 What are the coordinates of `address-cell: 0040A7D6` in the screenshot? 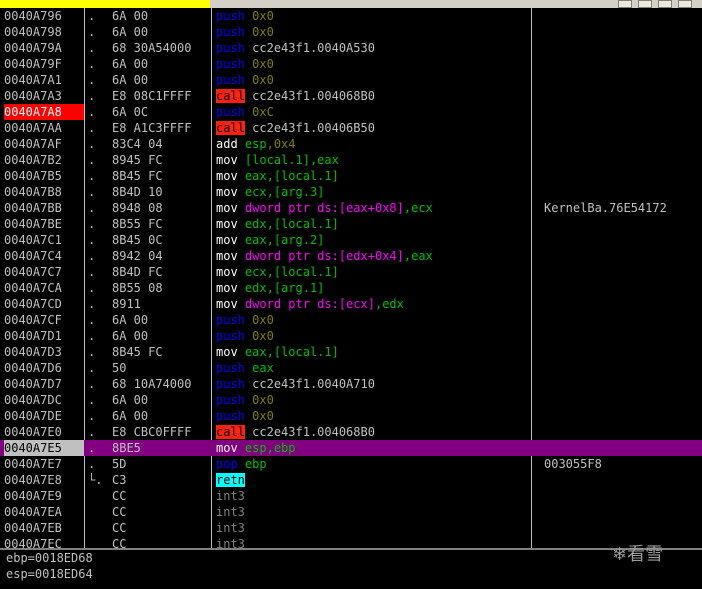 It's located at (44, 368).